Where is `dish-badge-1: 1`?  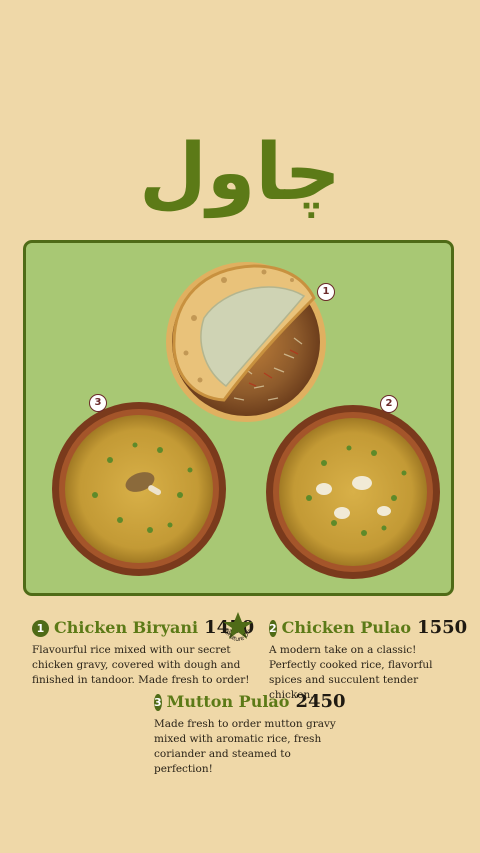 dish-badge-1: 1 is located at coordinates (326, 292).